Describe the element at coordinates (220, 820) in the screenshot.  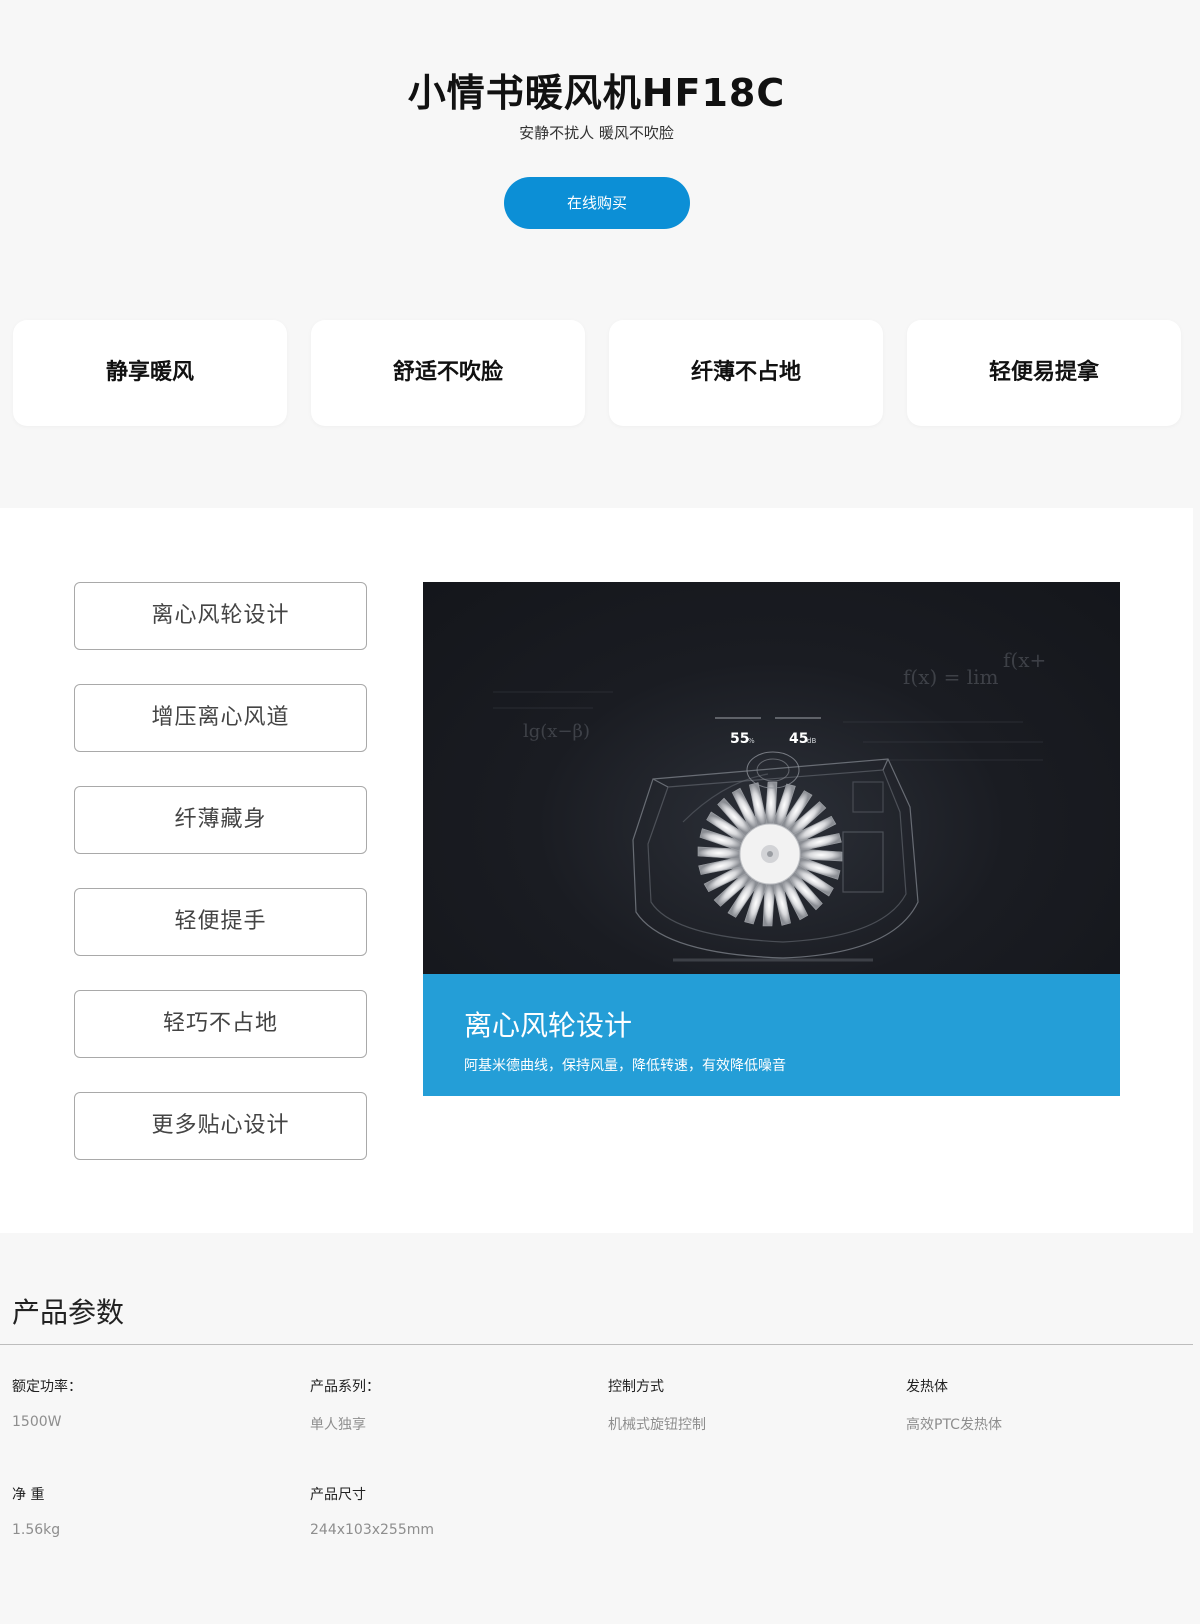
I see `tab-slim-body: 纤薄藏身` at that location.